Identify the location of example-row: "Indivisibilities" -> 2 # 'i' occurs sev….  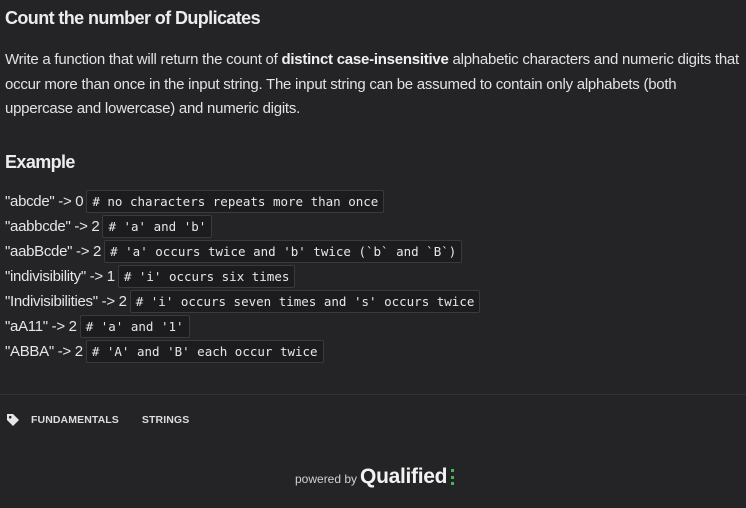
(243, 301).